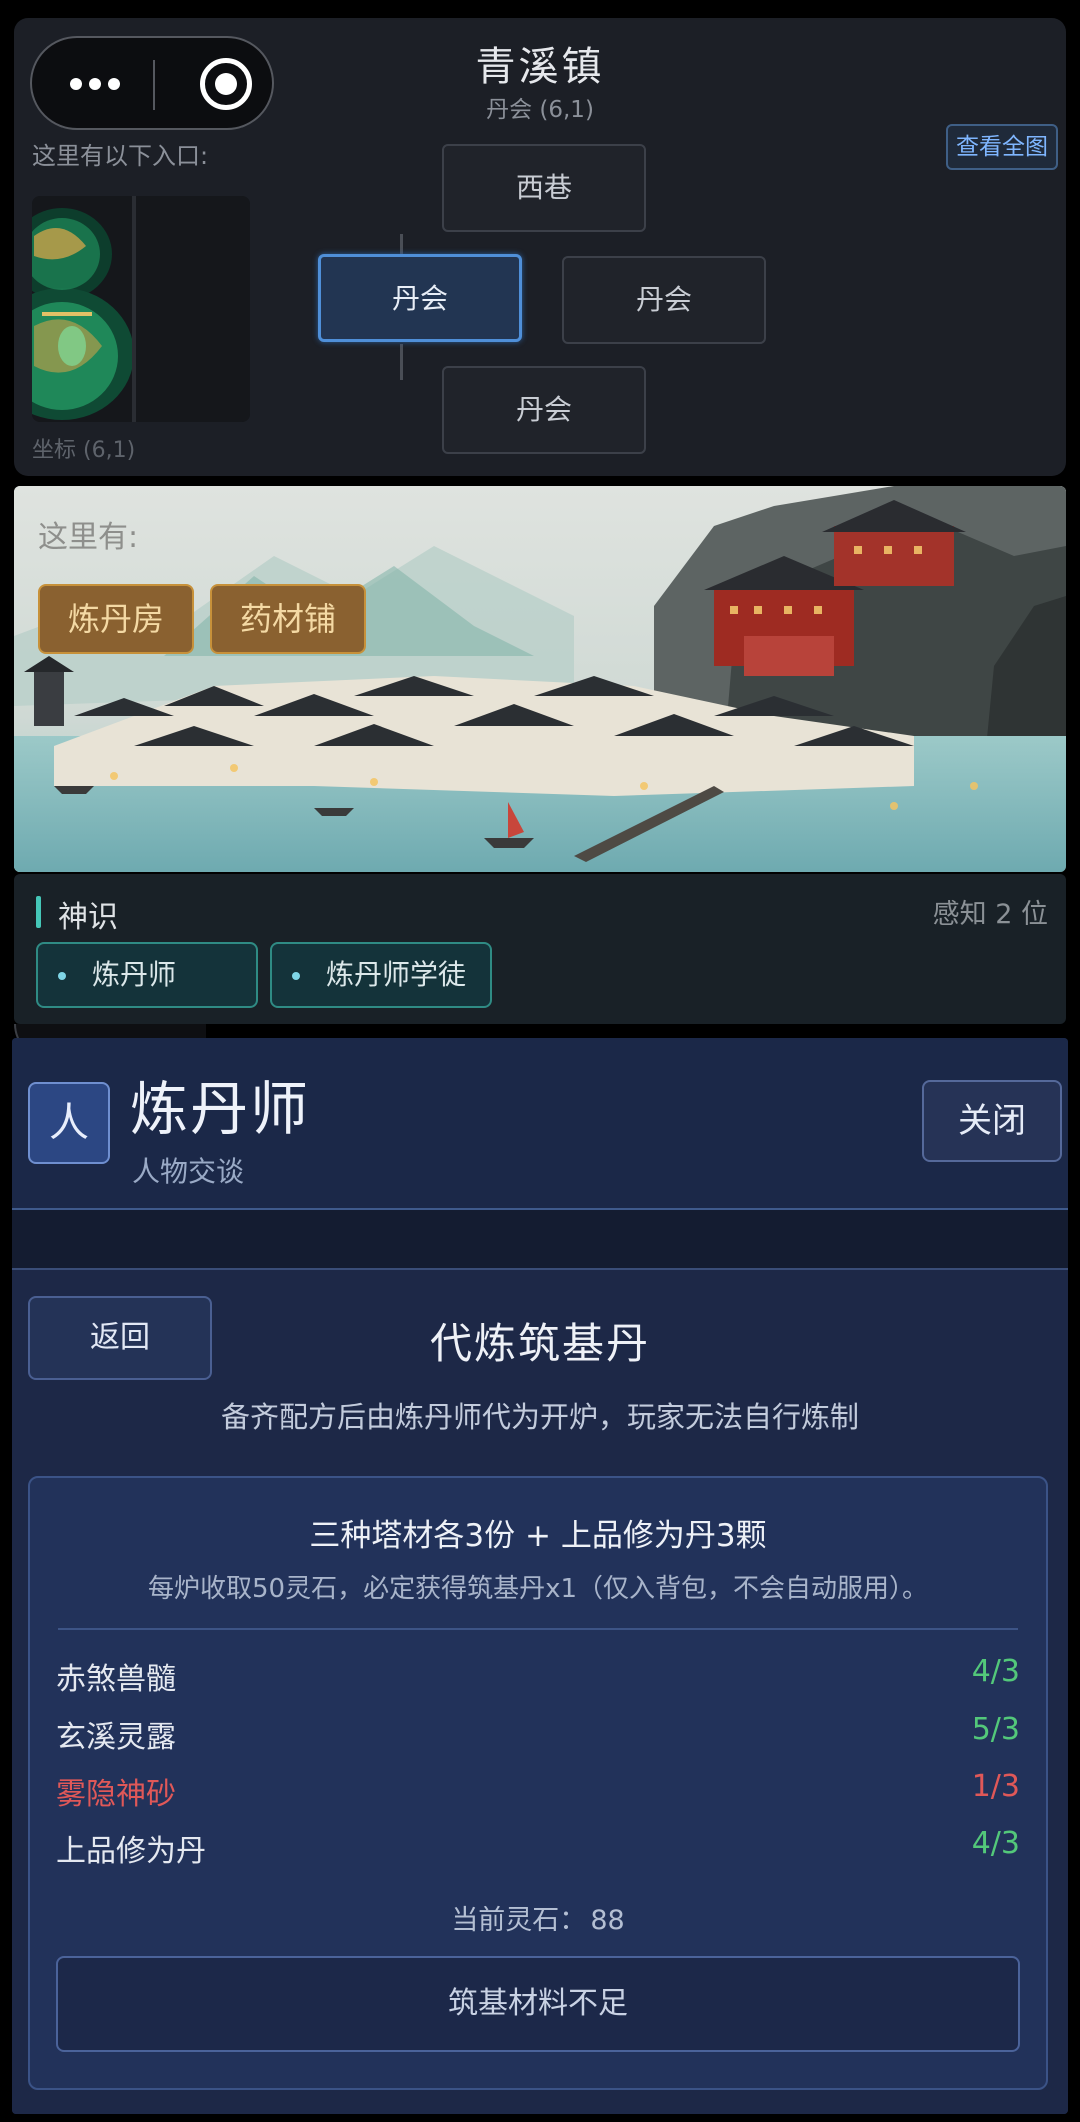  What do you see at coordinates (116, 1794) in the screenshot?
I see `material-name: 雾隐神砂` at bounding box center [116, 1794].